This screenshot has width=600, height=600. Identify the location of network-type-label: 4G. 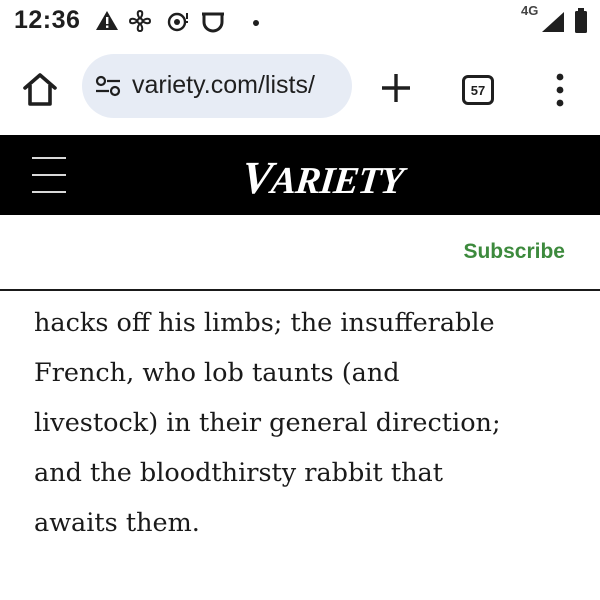
(530, 10).